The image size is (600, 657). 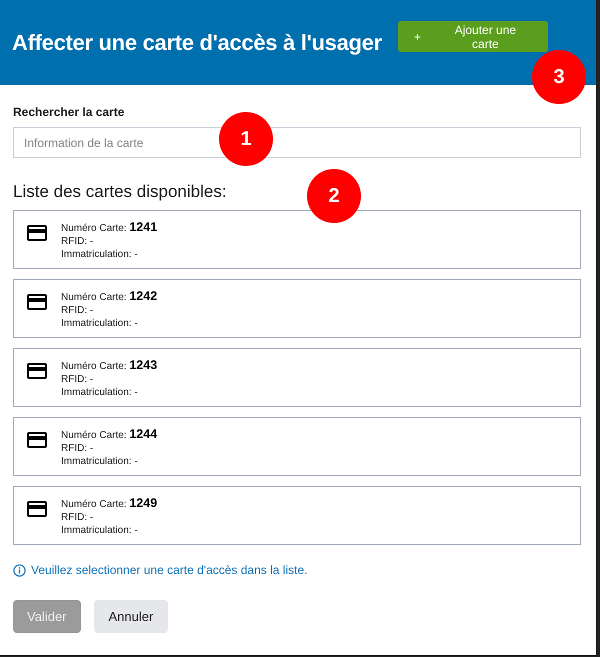 I want to click on info-icon, so click(x=19, y=570).